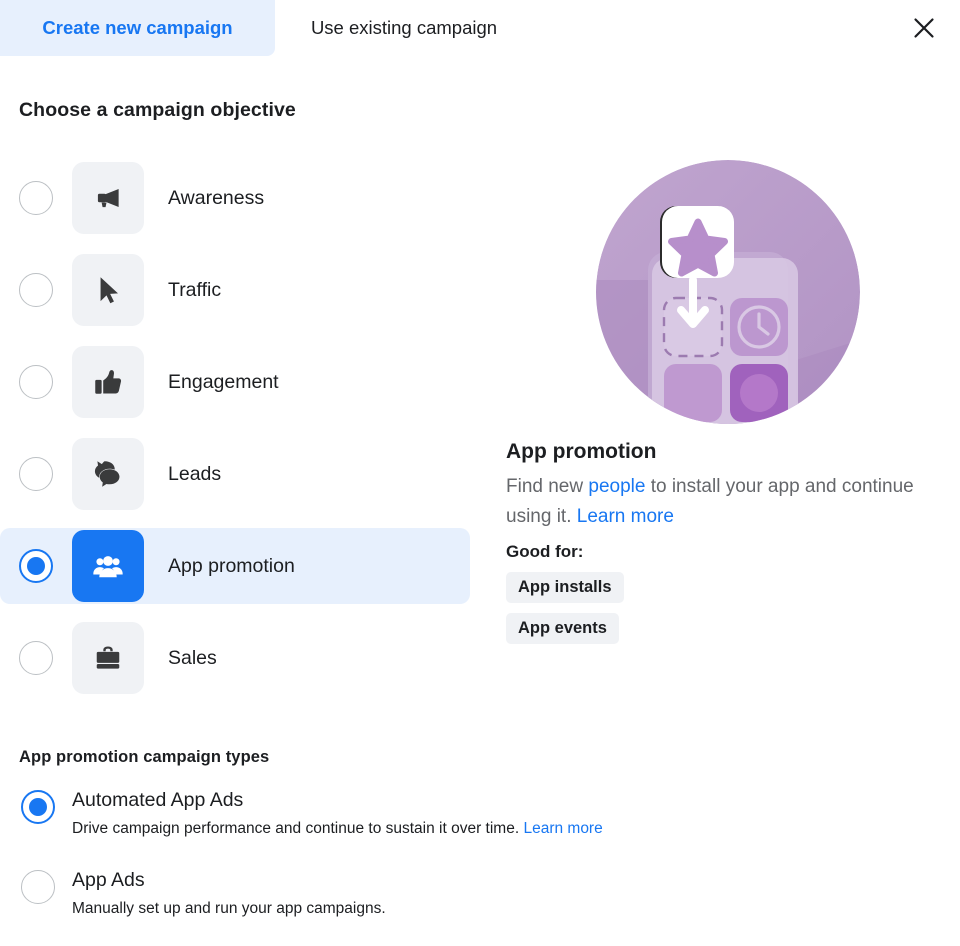  Describe the element at coordinates (157, 110) in the screenshot. I see `objective-section-heading: Choose a campaign objective` at that location.